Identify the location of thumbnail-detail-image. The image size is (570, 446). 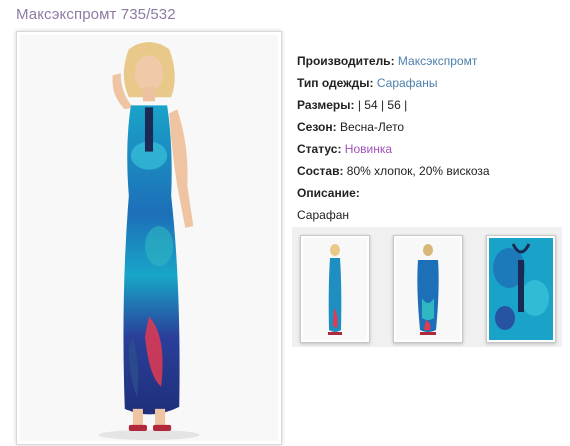
(521, 289).